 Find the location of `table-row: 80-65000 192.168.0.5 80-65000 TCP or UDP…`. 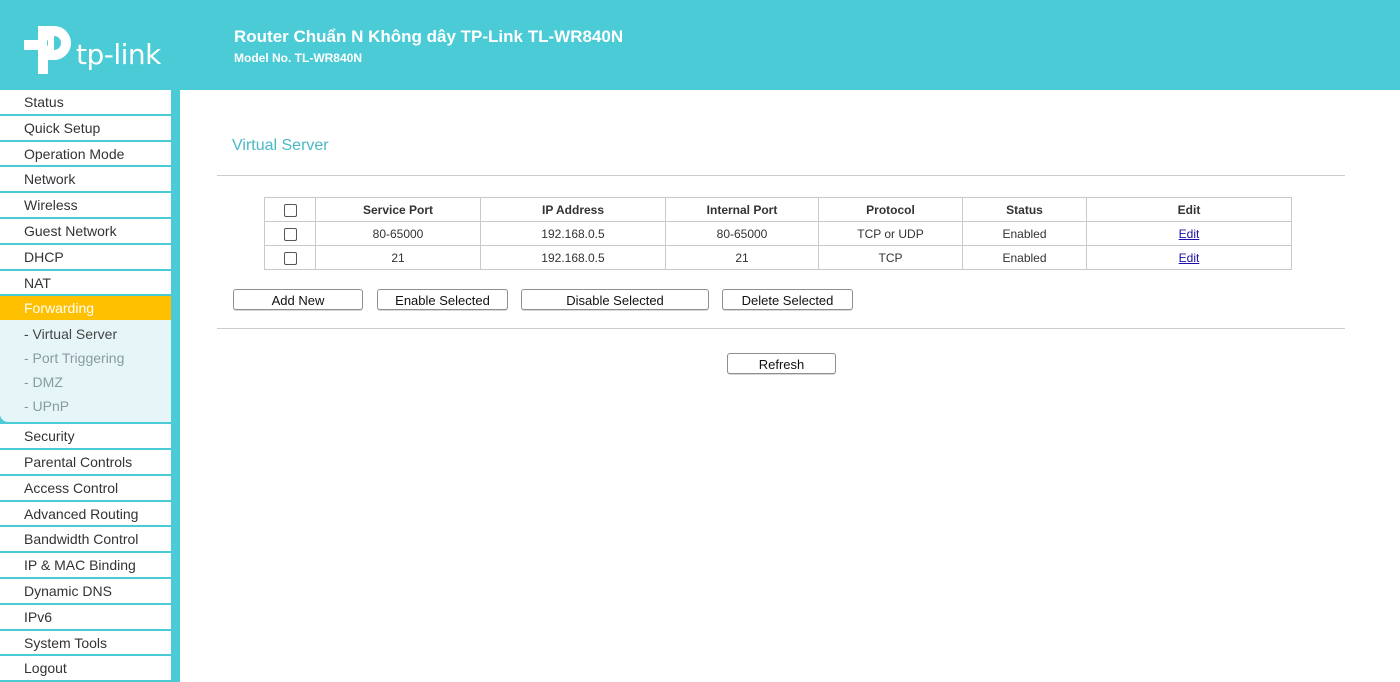

table-row: 80-65000 192.168.0.5 80-65000 TCP or UDP… is located at coordinates (778, 233).